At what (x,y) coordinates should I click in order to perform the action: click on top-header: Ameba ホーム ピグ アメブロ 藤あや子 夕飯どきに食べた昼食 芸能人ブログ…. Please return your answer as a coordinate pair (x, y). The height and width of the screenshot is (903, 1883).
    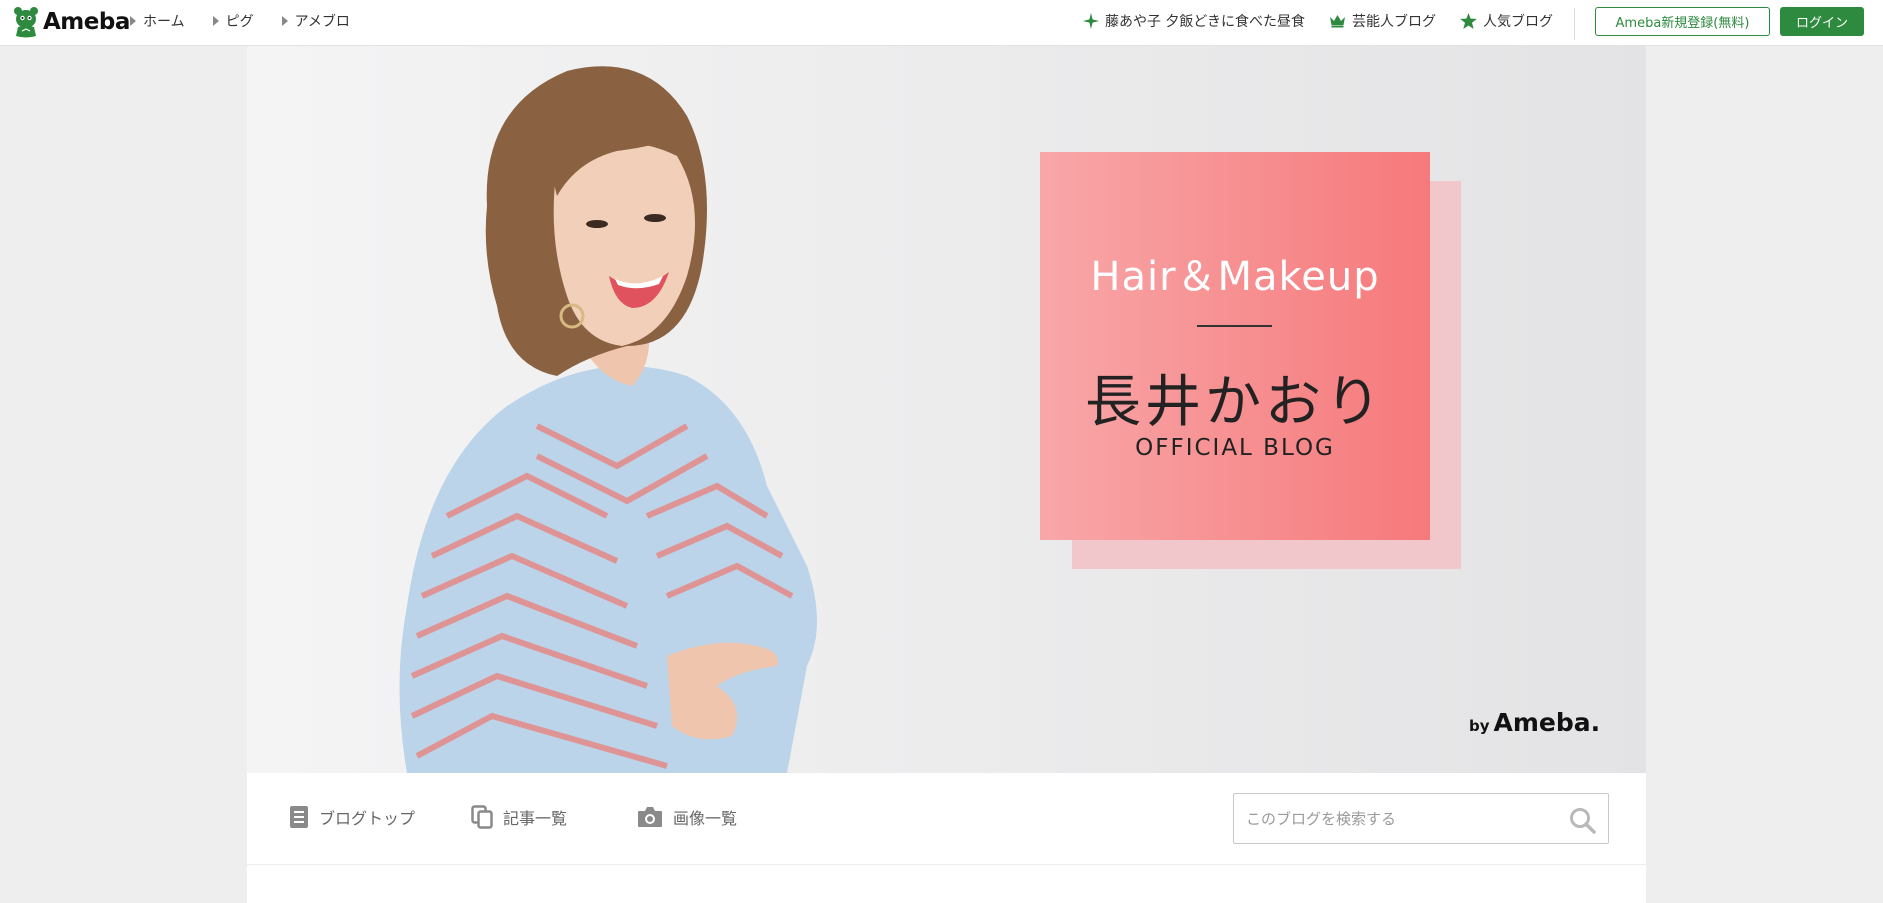
    Looking at the image, I should click on (941, 23).